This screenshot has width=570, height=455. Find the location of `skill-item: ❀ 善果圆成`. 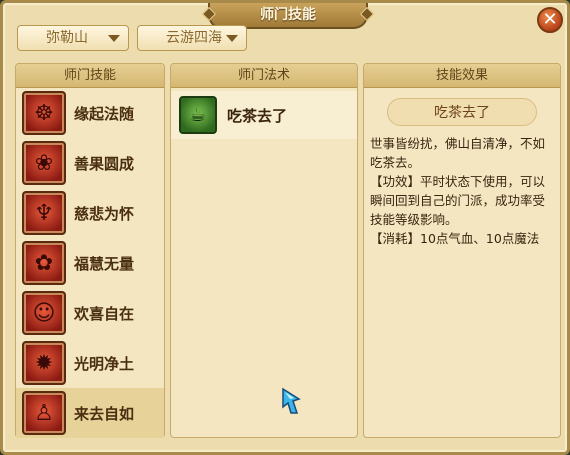

skill-item: ❀ 善果圆成 is located at coordinates (90, 163).